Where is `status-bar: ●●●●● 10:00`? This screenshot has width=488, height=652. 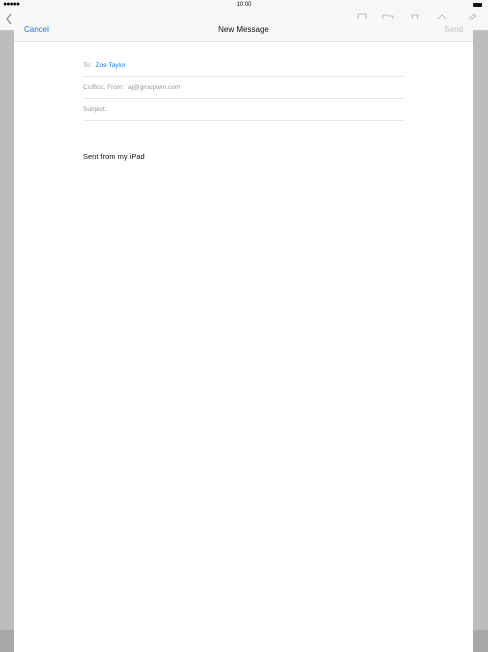 status-bar: ●●●●● 10:00 is located at coordinates (244, 5).